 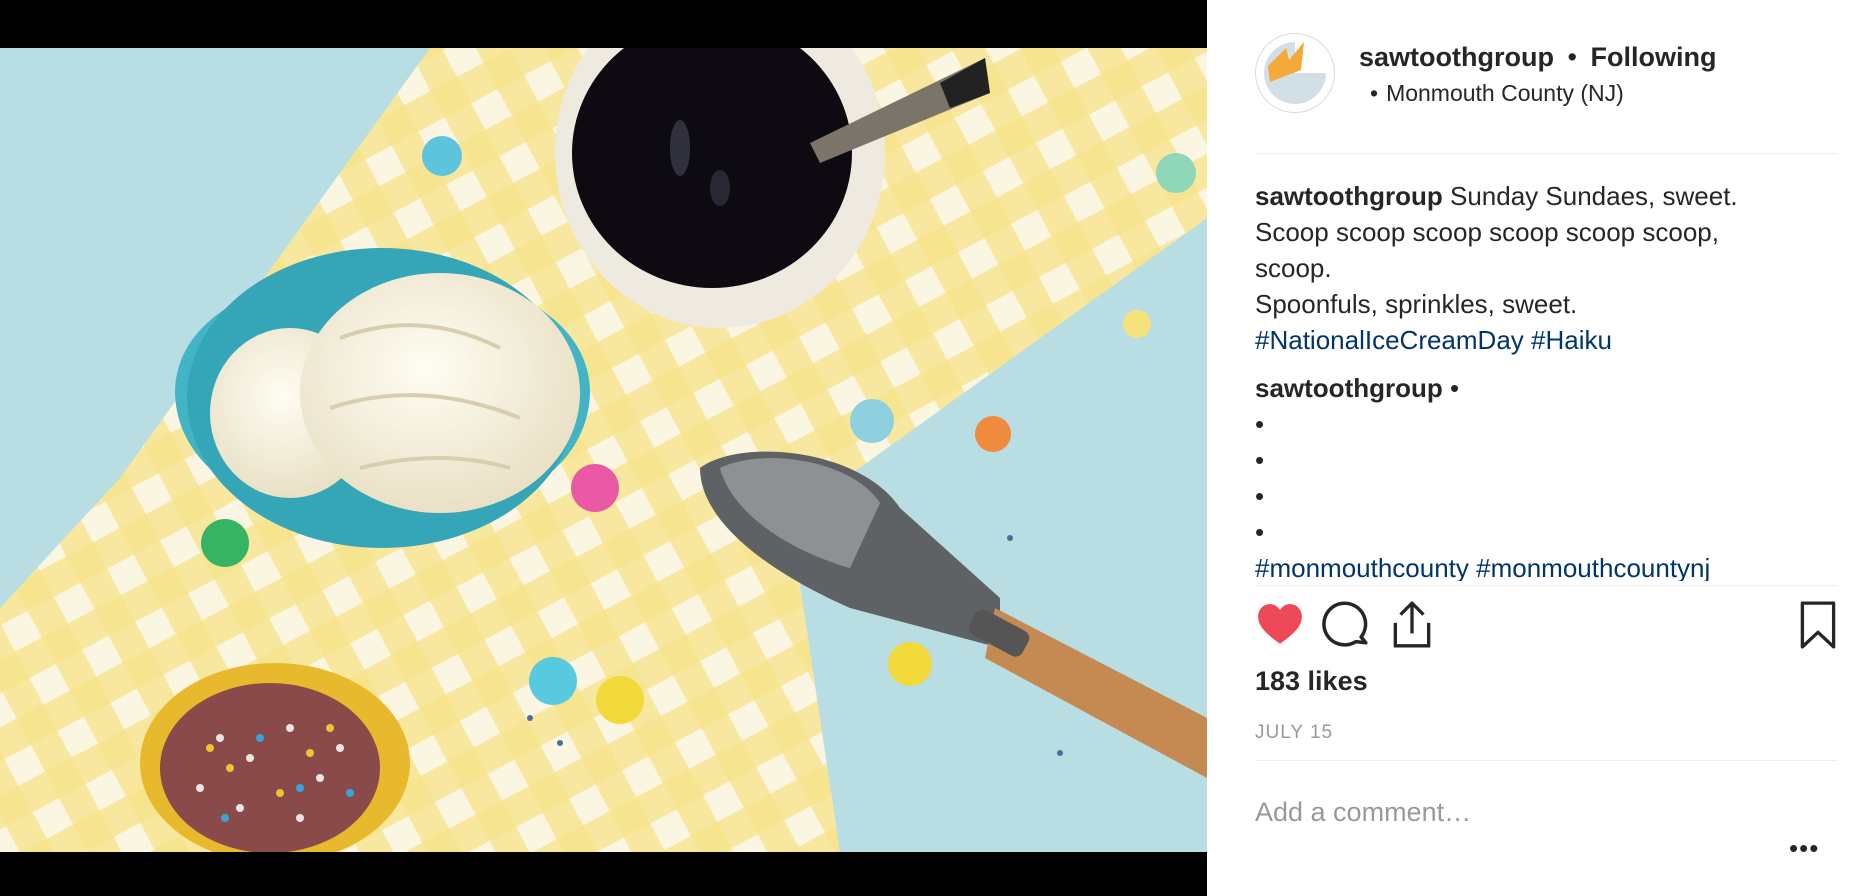 I want to click on share-upload-icon, so click(x=1413, y=626).